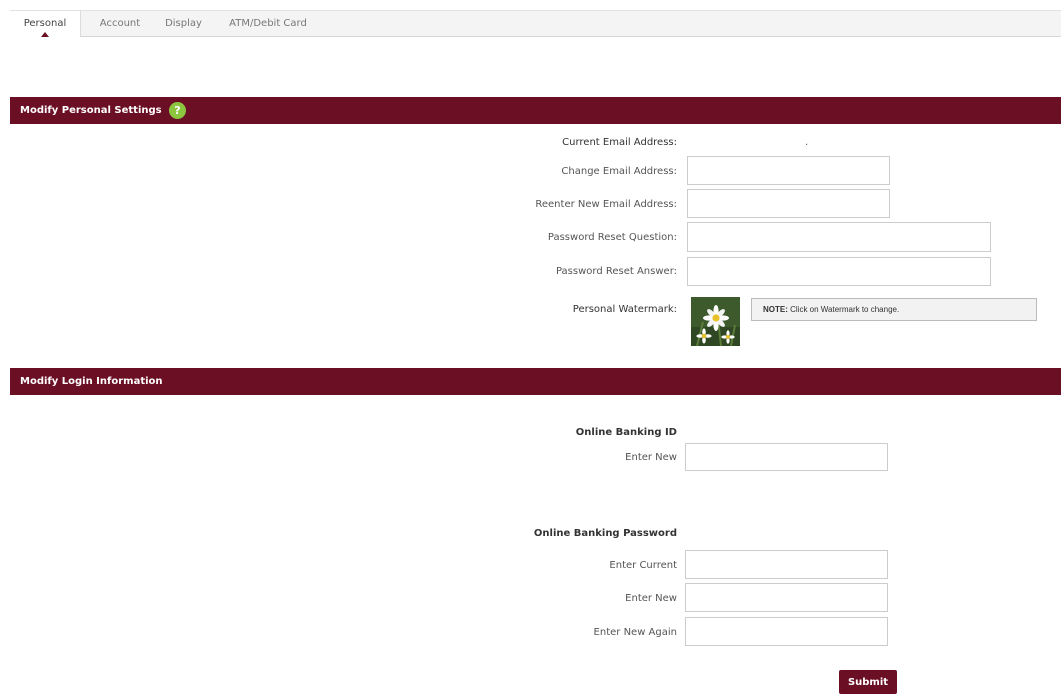 The width and height of the screenshot is (1061, 694). I want to click on tab-display: Display, so click(183, 23).